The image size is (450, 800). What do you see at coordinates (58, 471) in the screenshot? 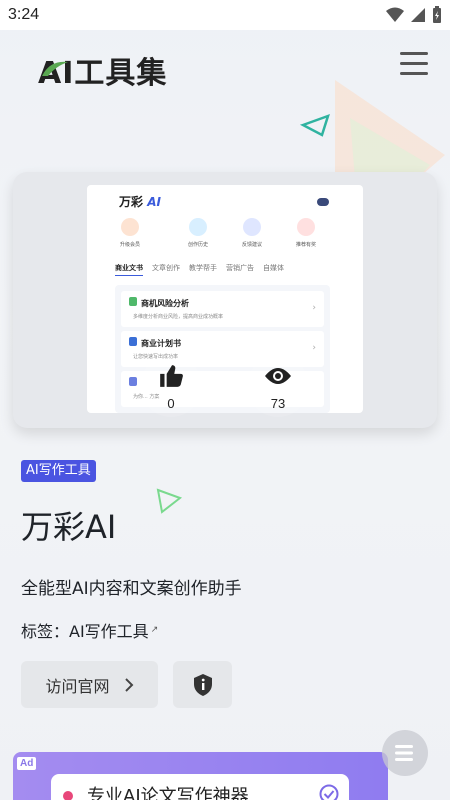
I see `category-tag: AI写作工具` at bounding box center [58, 471].